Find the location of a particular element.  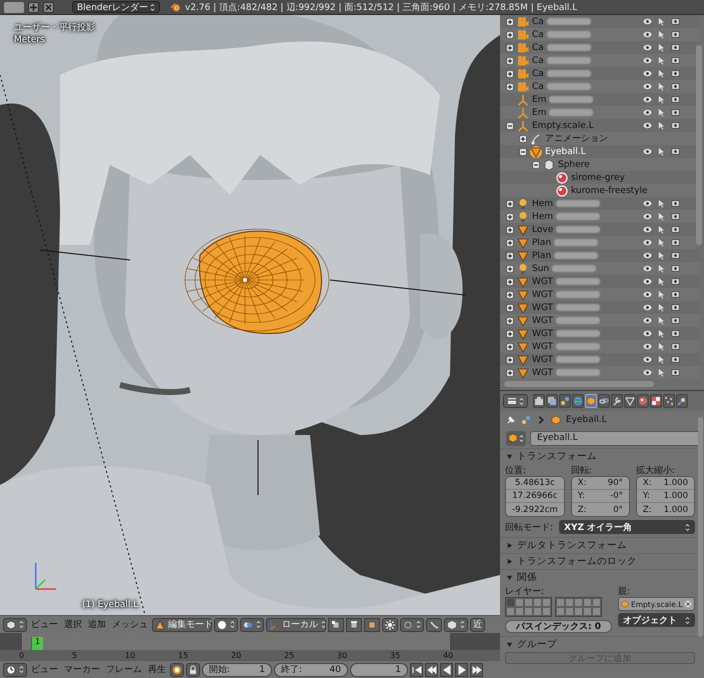

menu-item: 選択 is located at coordinates (73, 624).